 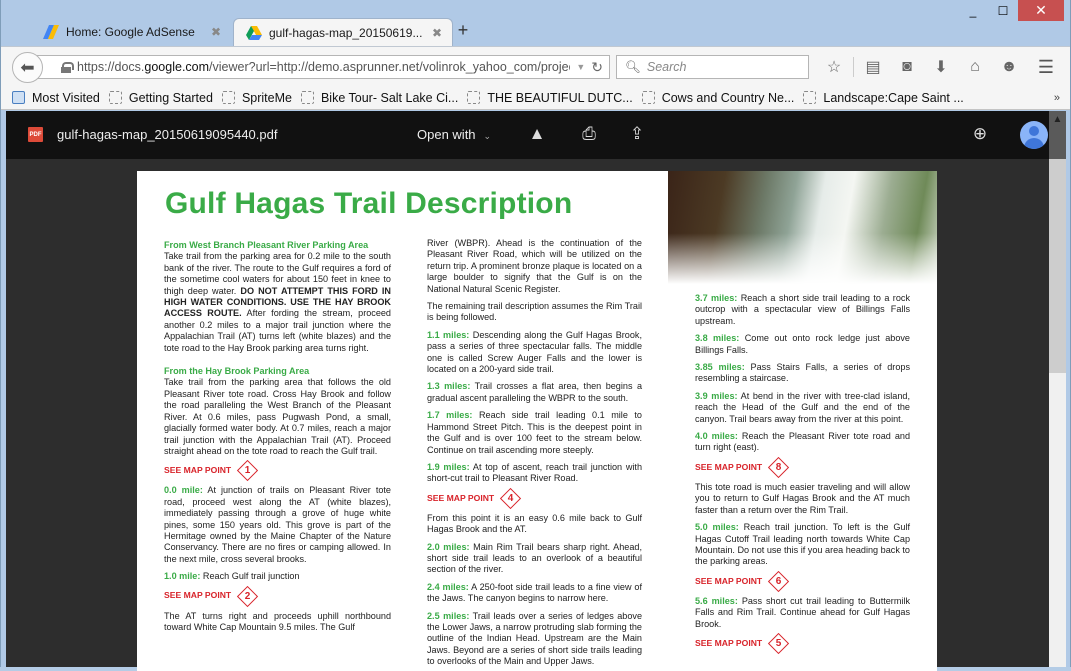 I want to click on print-icon: ⎙, so click(x=589, y=134).